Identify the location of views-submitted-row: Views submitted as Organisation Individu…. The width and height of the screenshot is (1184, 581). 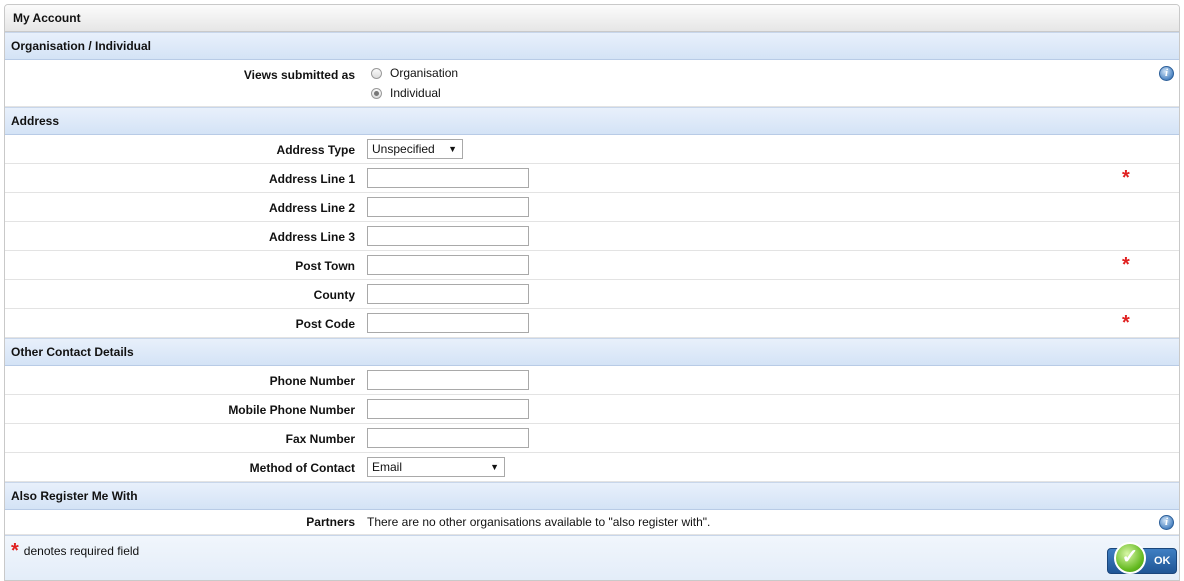
(592, 83).